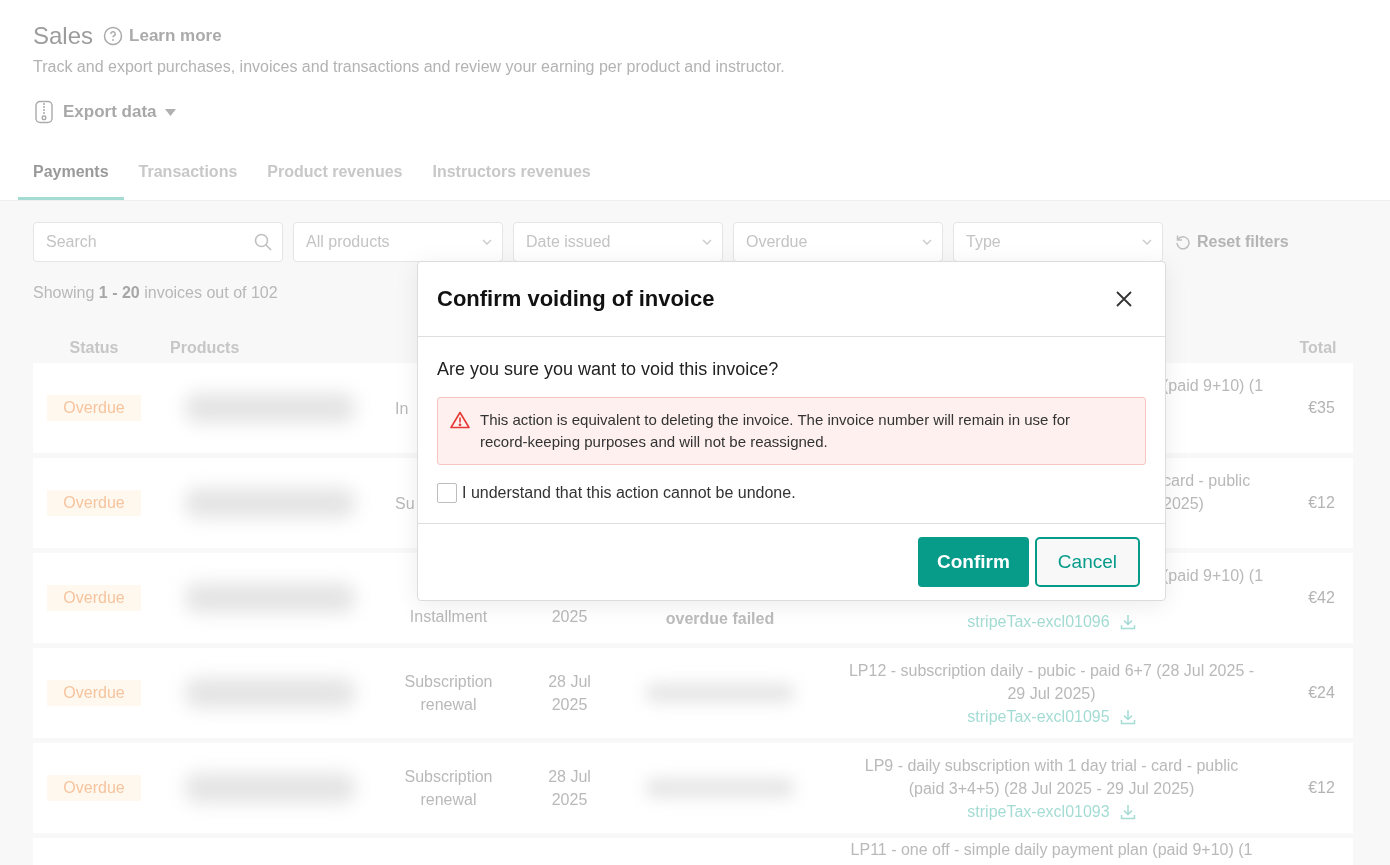 The height and width of the screenshot is (865, 1390). What do you see at coordinates (1321, 598) in the screenshot?
I see `total-cell: €42` at bounding box center [1321, 598].